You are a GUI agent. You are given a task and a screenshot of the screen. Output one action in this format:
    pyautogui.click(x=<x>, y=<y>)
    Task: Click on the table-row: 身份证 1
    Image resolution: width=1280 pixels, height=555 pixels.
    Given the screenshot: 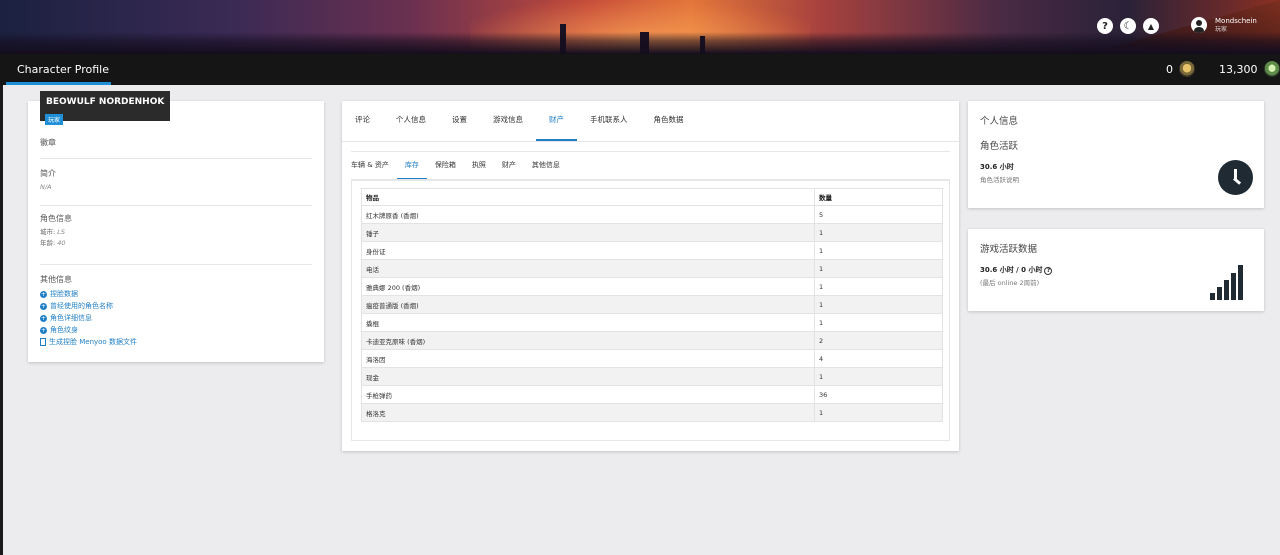 What is the action you would take?
    pyautogui.click(x=652, y=250)
    